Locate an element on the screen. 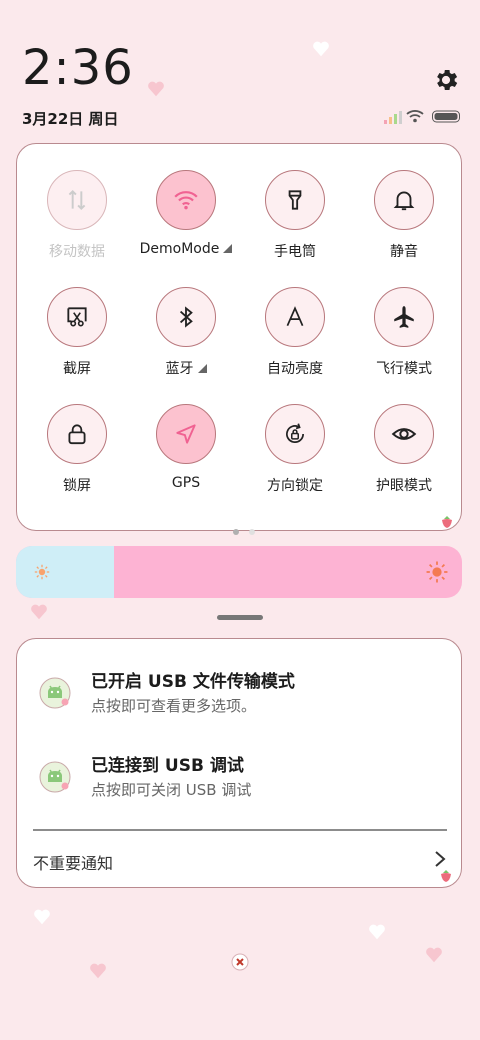 The image size is (480, 1040). page-indicator is located at coordinates (244, 529).